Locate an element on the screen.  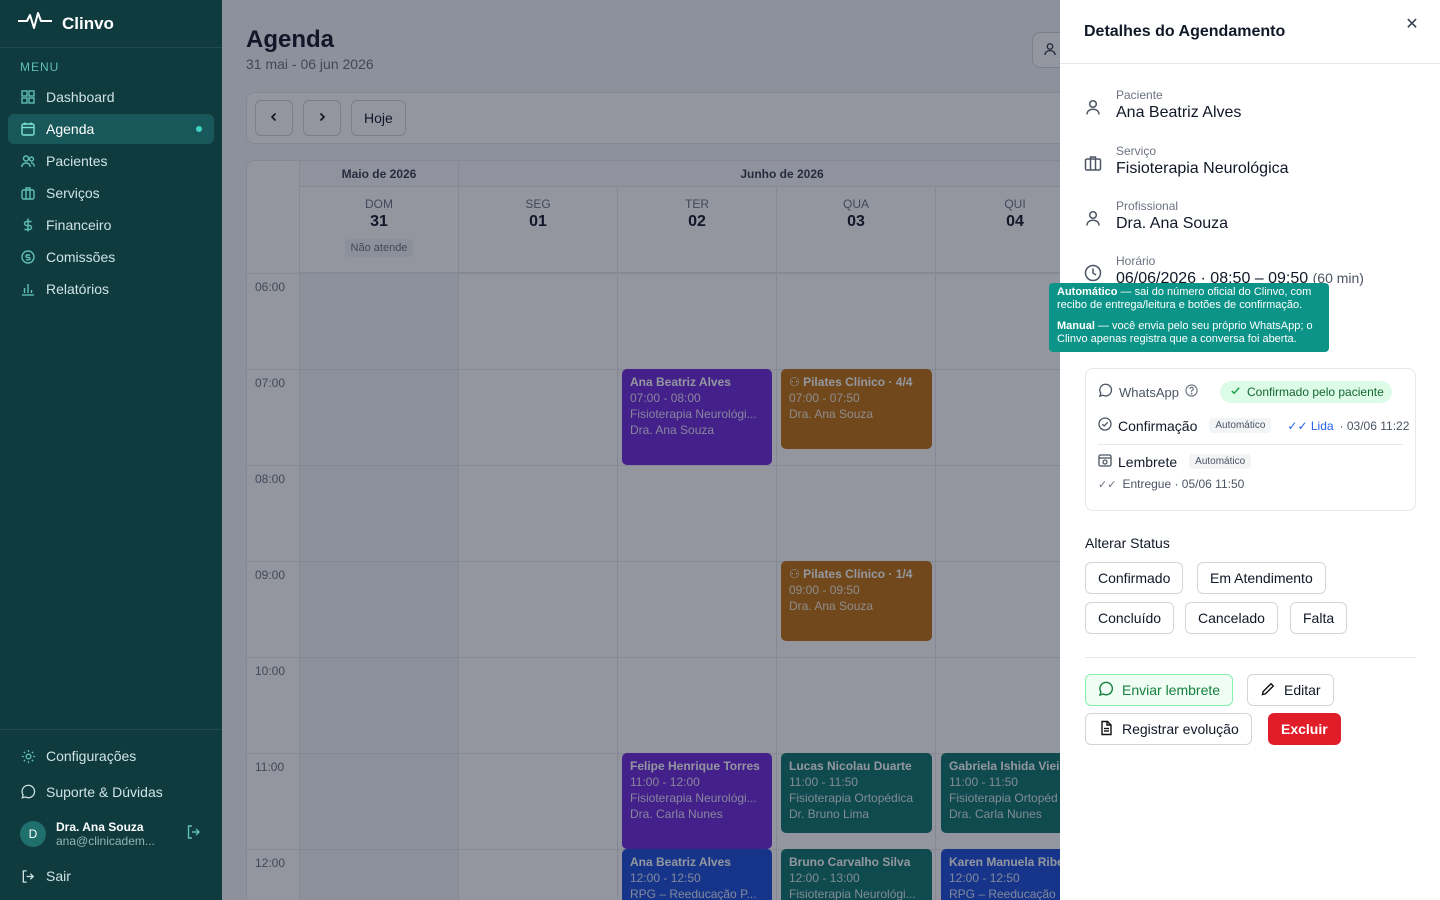
logout-icon is located at coordinates (28, 876).